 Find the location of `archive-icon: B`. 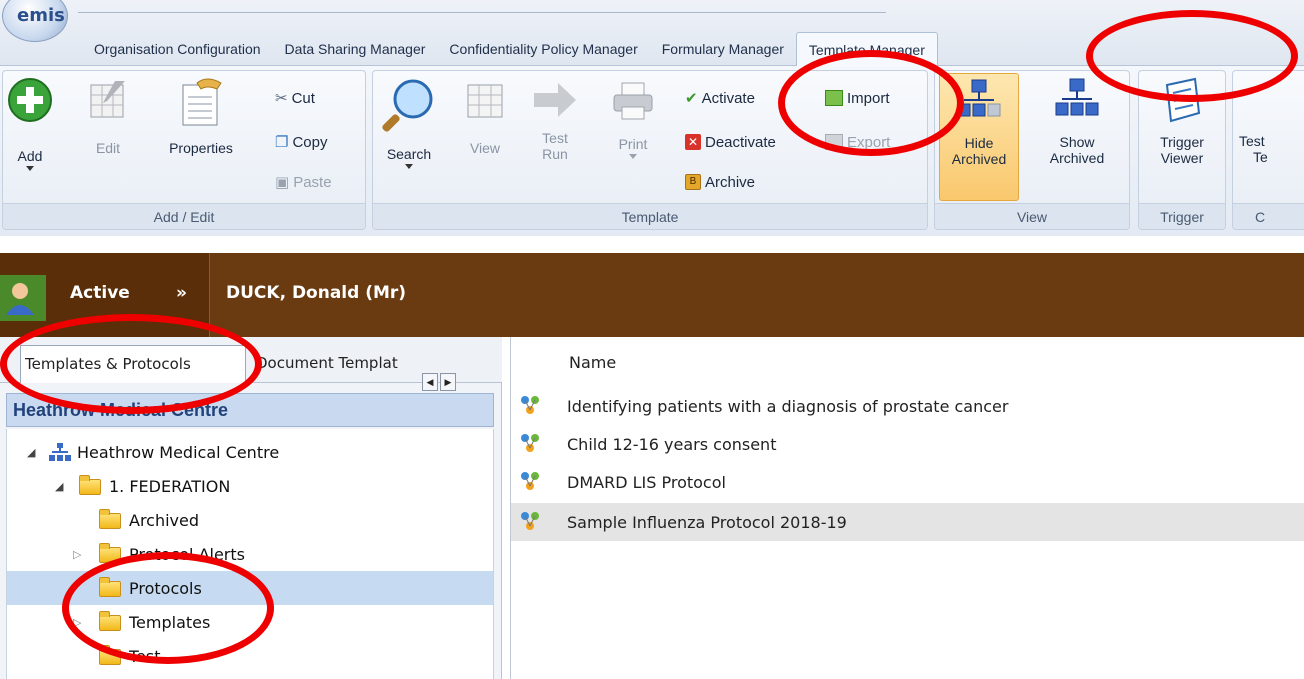

archive-icon: B is located at coordinates (693, 182).